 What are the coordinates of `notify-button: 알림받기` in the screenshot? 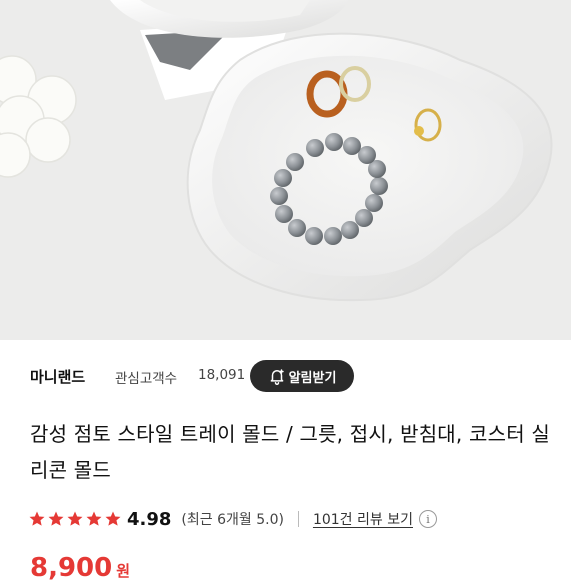 It's located at (302, 376).